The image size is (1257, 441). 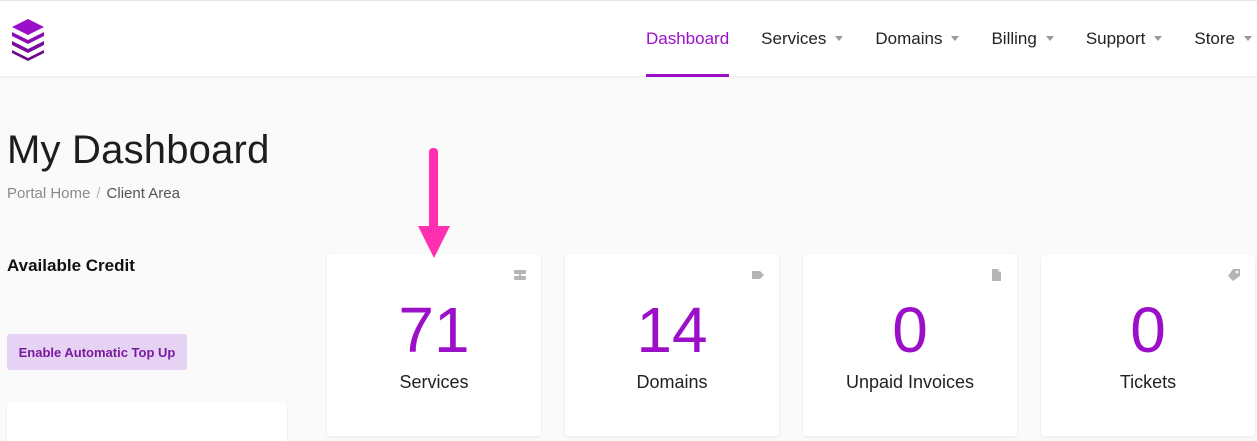 What do you see at coordinates (1115, 38) in the screenshot?
I see `nav-support-label: Support` at bounding box center [1115, 38].